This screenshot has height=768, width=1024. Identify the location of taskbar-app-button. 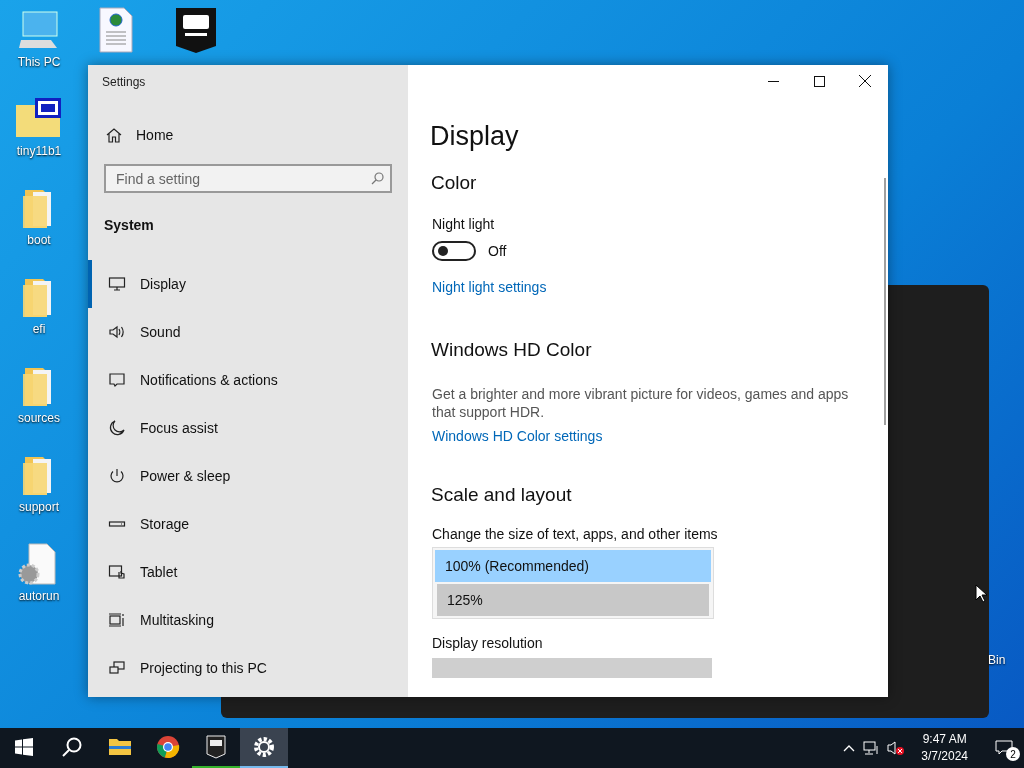
(264, 748).